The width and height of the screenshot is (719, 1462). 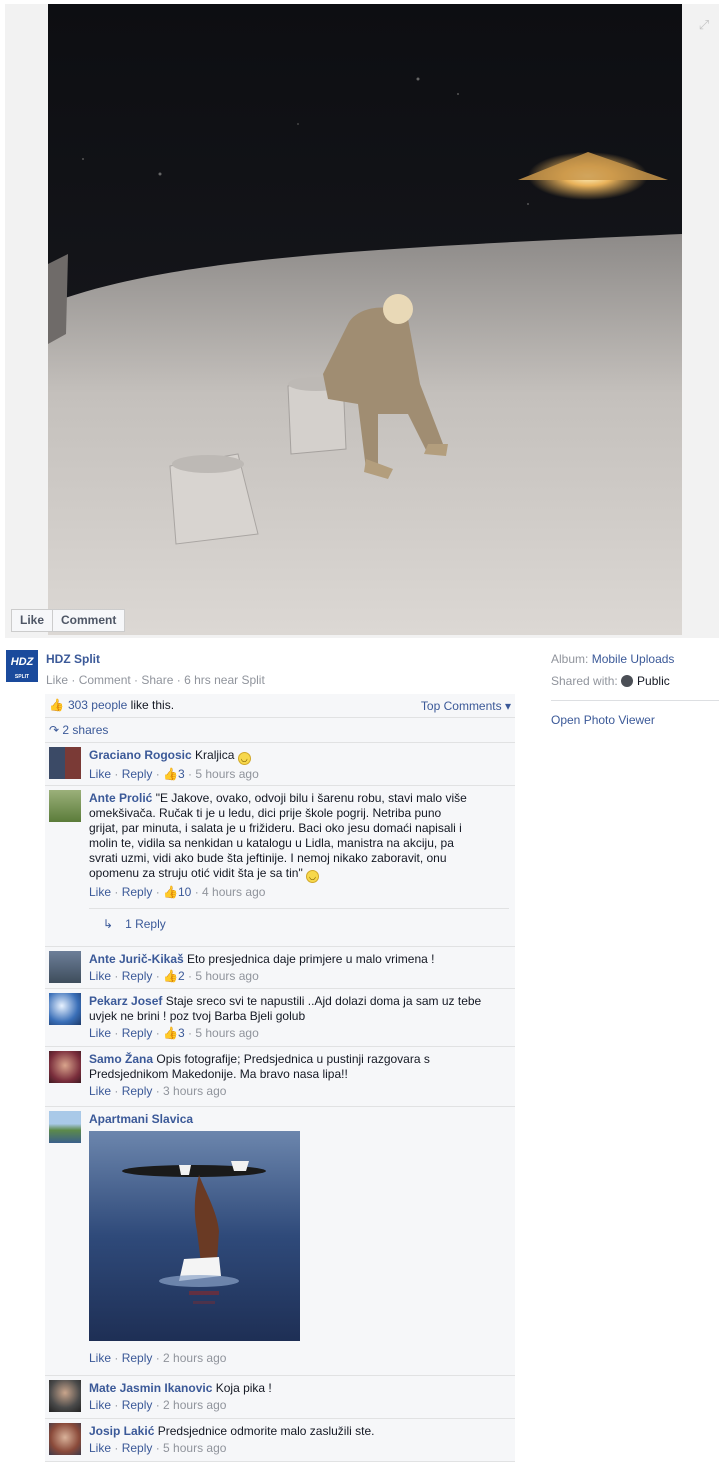 I want to click on view-replies-row: ↳ 1 Reply, so click(x=299, y=922).